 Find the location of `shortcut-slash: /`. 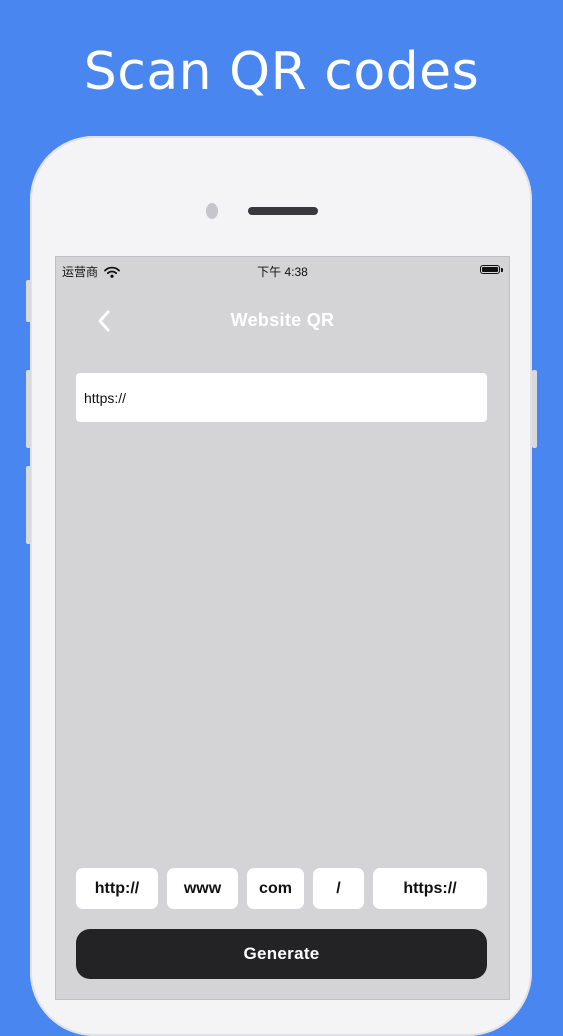

shortcut-slash: / is located at coordinates (338, 888).